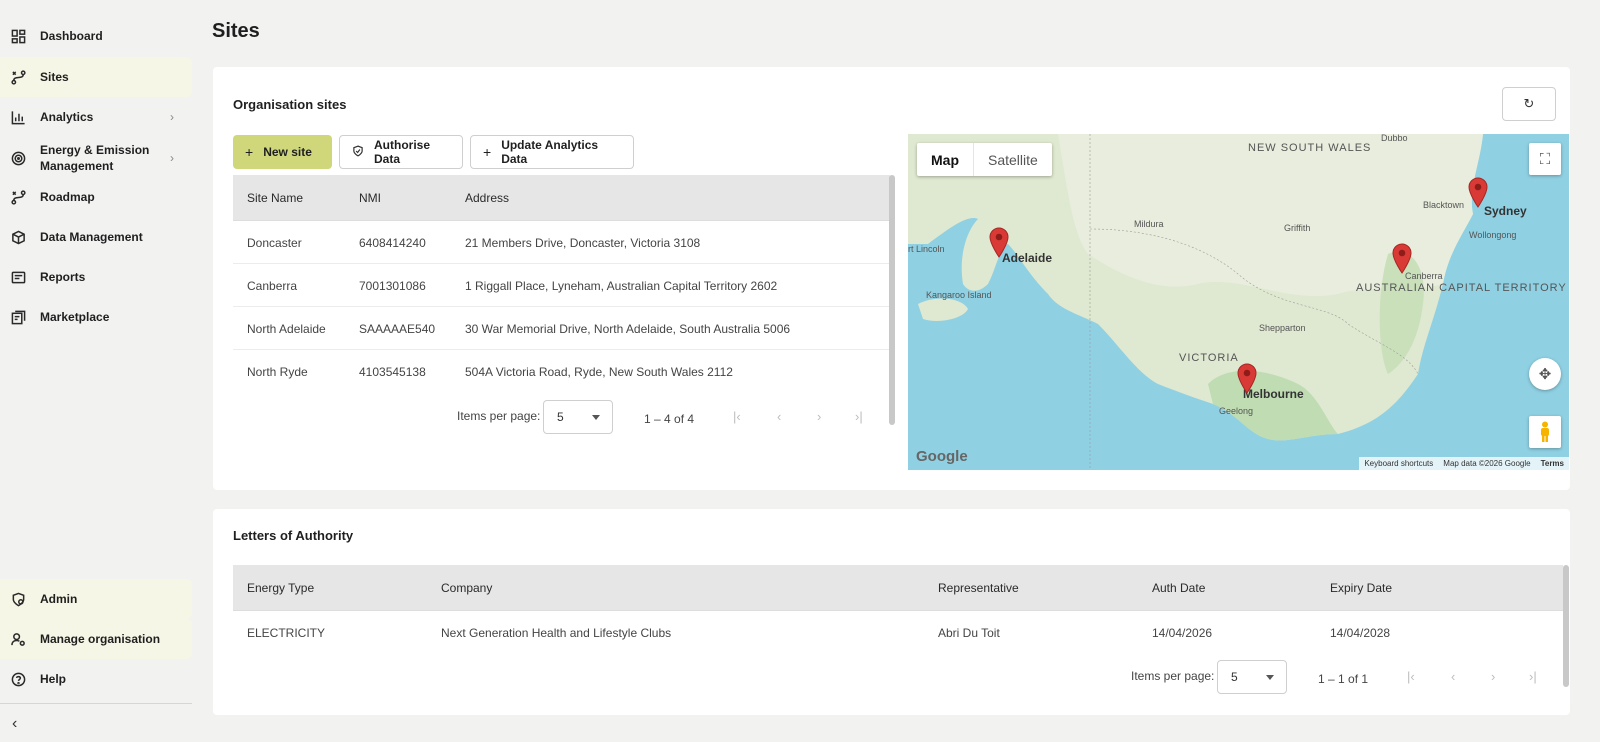 The height and width of the screenshot is (742, 1600). Describe the element at coordinates (286, 633) in the screenshot. I see `energy-type: ELECTRICITY` at that location.